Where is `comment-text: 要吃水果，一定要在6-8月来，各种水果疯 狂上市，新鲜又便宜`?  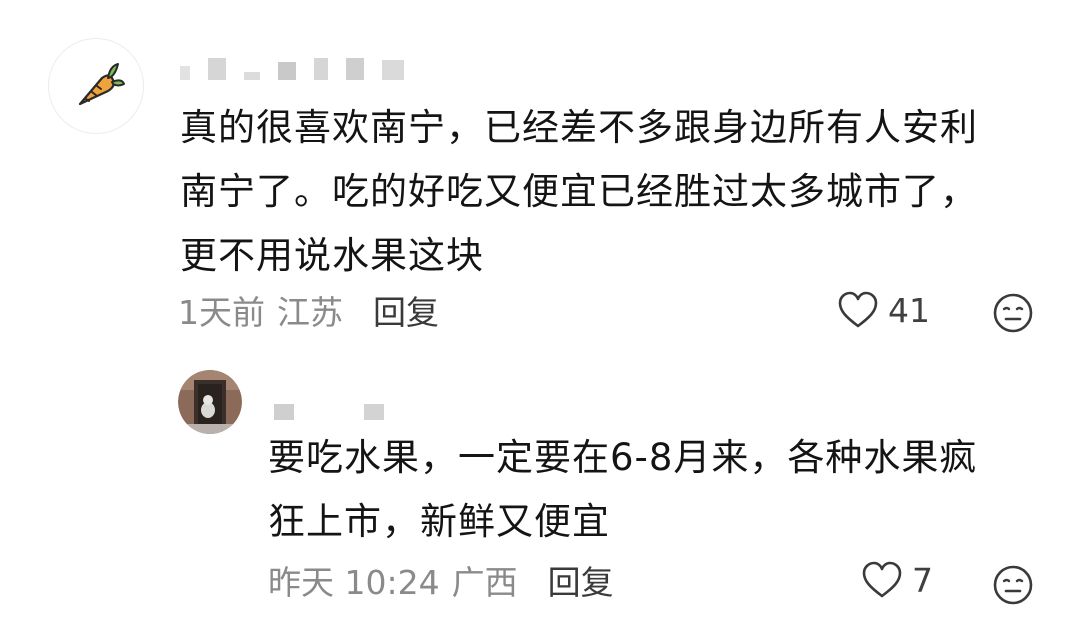 comment-text: 要吃水果，一定要在6-8月来，各种水果疯 狂上市，新鲜又便宜 is located at coordinates (623, 489).